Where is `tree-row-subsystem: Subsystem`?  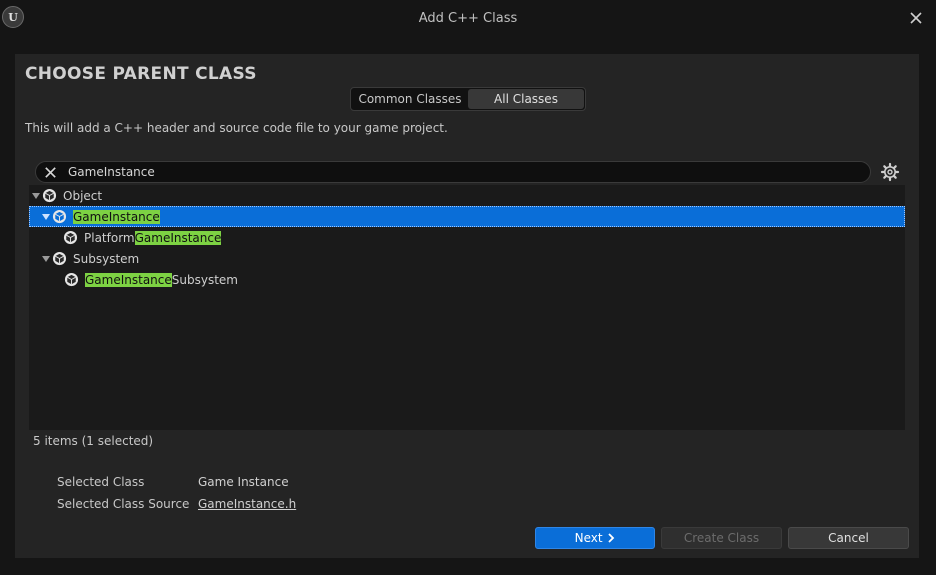 tree-row-subsystem: Subsystem is located at coordinates (467, 258).